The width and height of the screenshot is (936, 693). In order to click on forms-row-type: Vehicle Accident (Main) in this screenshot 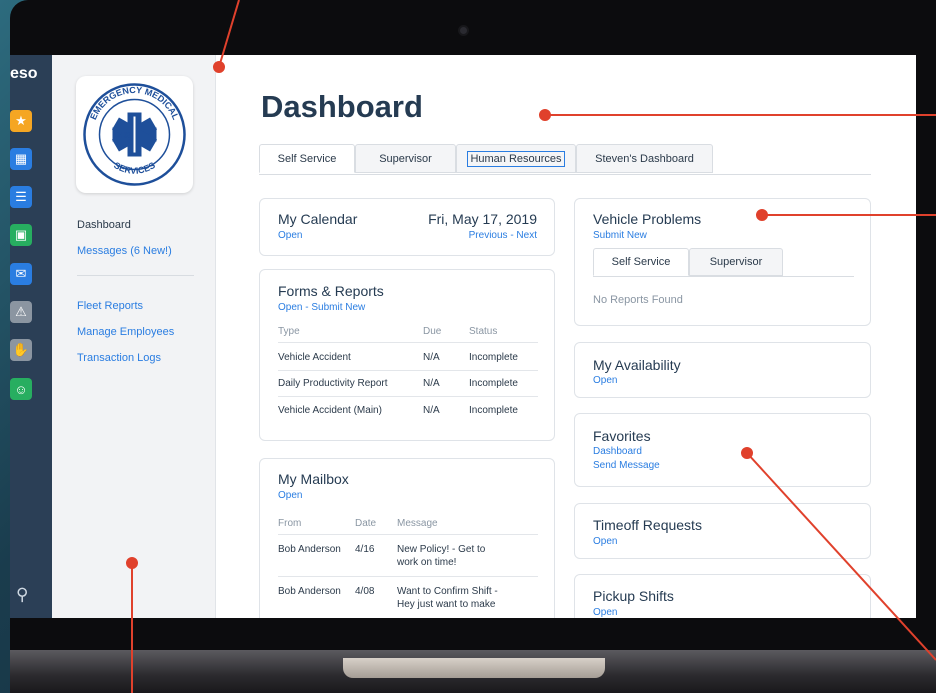, I will do `click(330, 410)`.